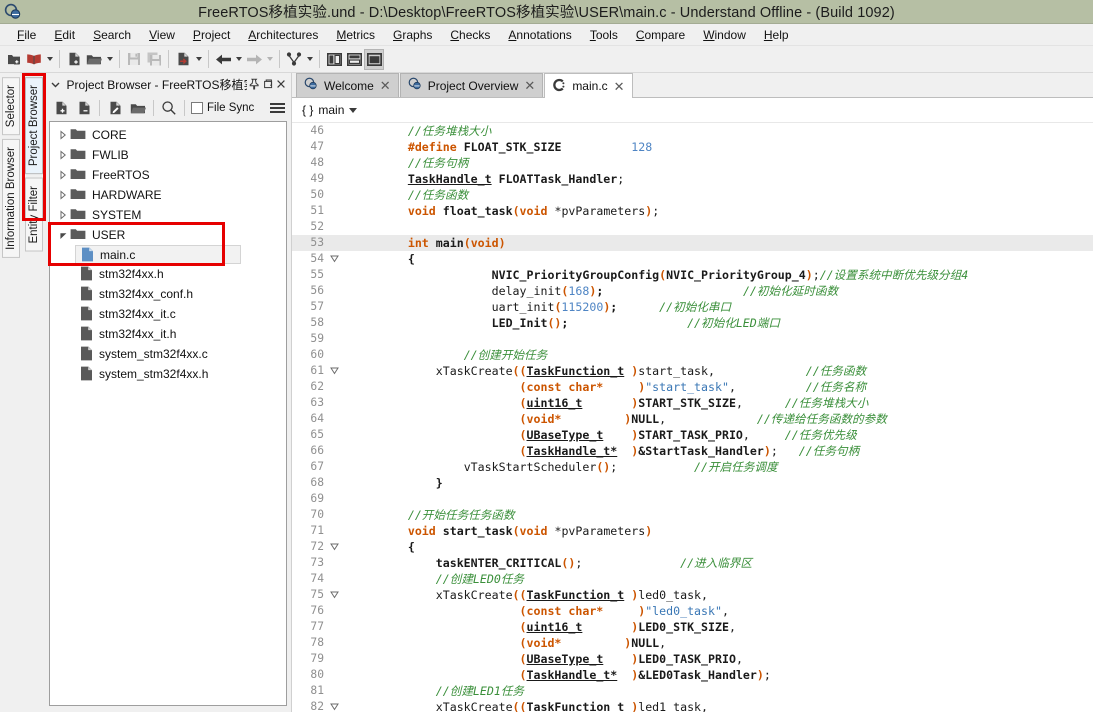  What do you see at coordinates (223, 59) in the screenshot?
I see `back-icon` at bounding box center [223, 59].